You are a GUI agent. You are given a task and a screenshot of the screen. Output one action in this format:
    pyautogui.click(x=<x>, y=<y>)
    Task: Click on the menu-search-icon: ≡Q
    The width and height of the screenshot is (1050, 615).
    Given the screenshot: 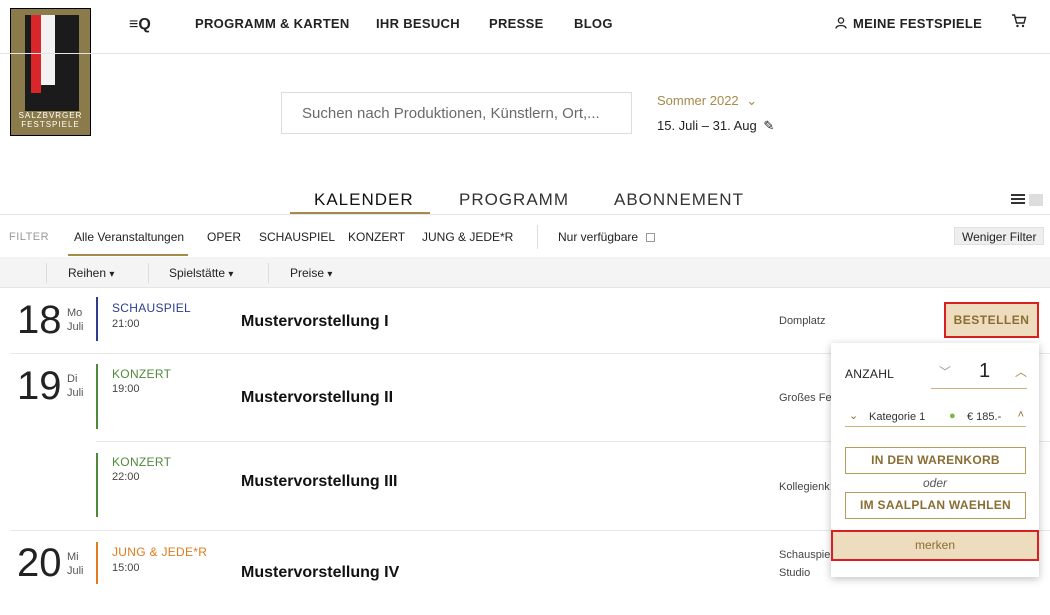 What is the action you would take?
    pyautogui.click(x=140, y=25)
    